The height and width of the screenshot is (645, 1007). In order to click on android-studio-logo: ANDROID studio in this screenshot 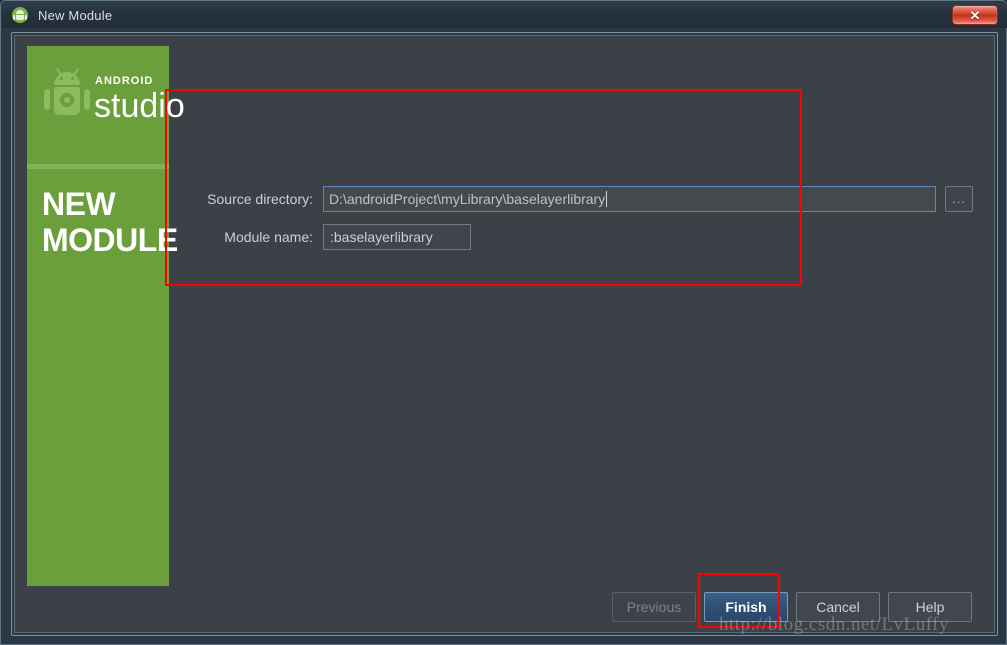, I will do `click(106, 104)`.